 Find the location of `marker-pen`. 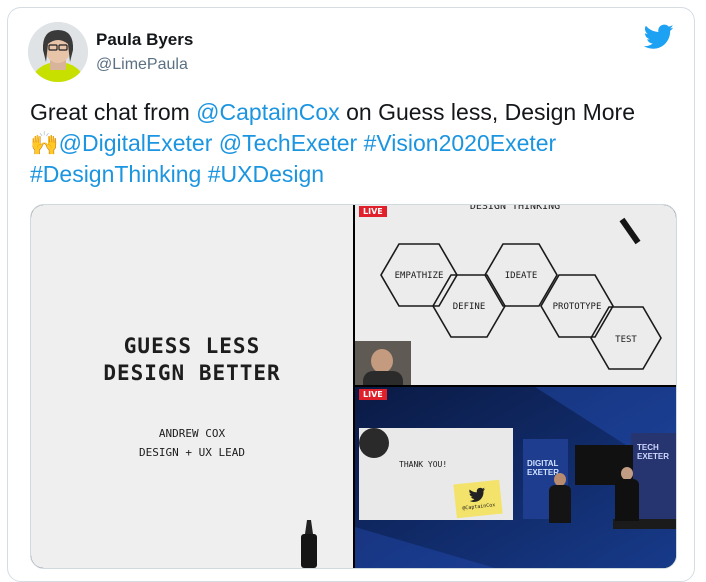

marker-pen is located at coordinates (309, 544).